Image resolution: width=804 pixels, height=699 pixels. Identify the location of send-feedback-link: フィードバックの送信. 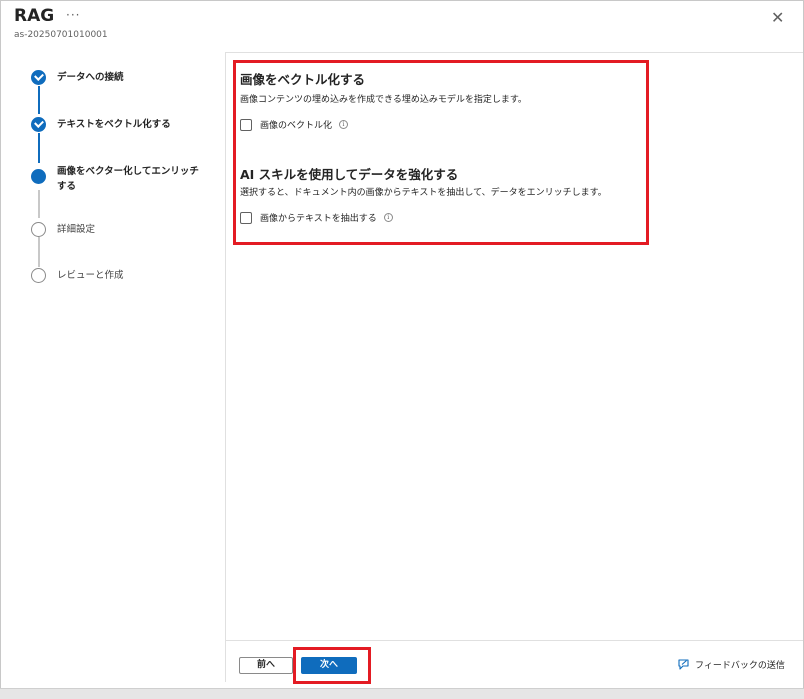
(731, 664).